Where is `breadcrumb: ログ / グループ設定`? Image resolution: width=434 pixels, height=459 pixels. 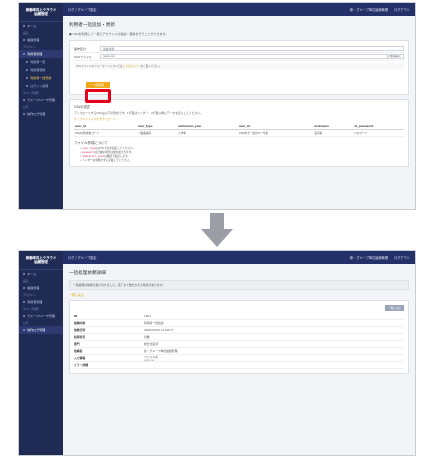
breadcrumb: ログ / グループ設定 is located at coordinates (82, 258).